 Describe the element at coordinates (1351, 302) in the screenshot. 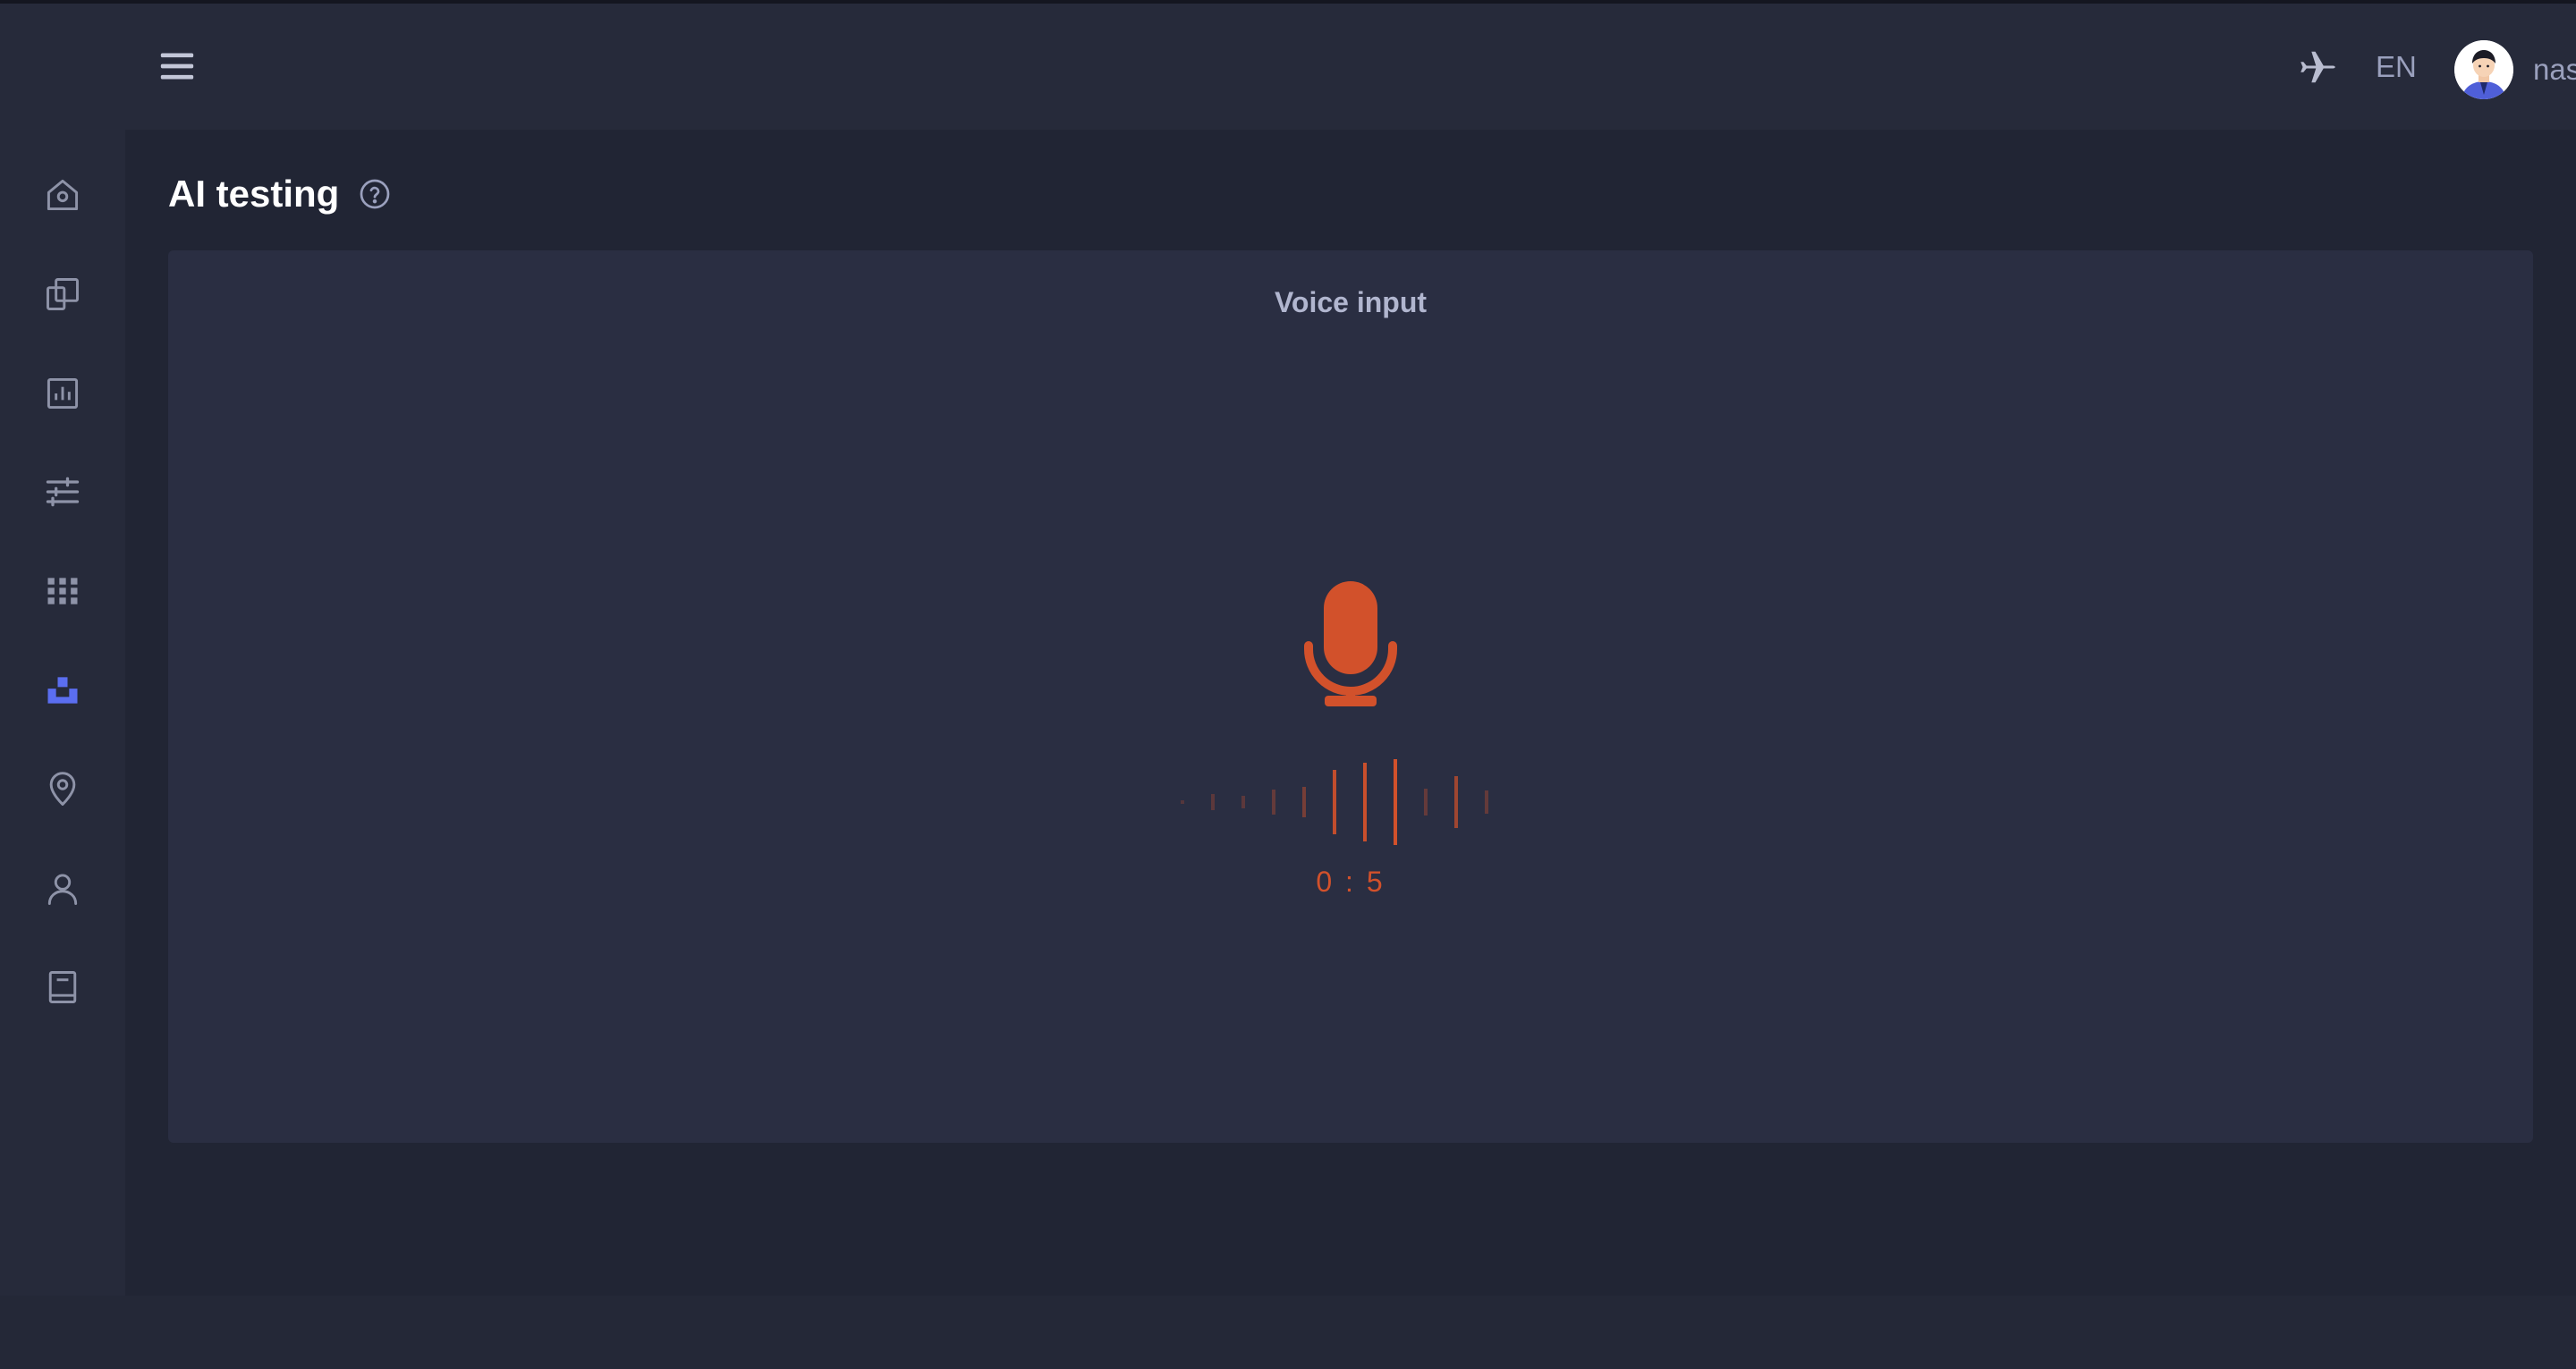

I see `card-title: Voice input` at that location.